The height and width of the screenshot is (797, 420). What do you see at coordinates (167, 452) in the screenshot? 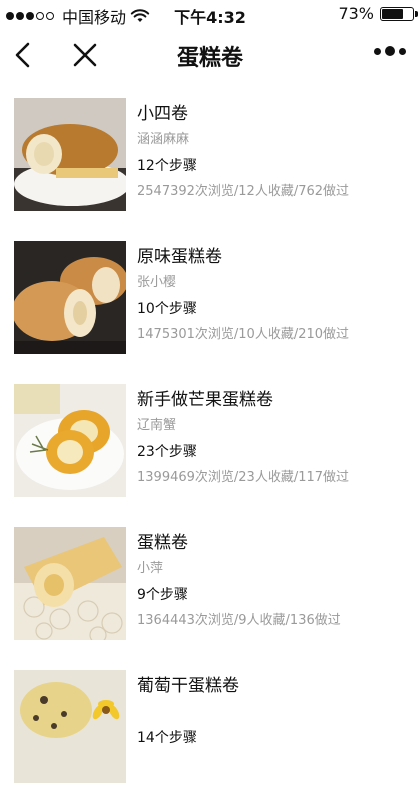
I see `recipe-steps: 23个步骤` at bounding box center [167, 452].